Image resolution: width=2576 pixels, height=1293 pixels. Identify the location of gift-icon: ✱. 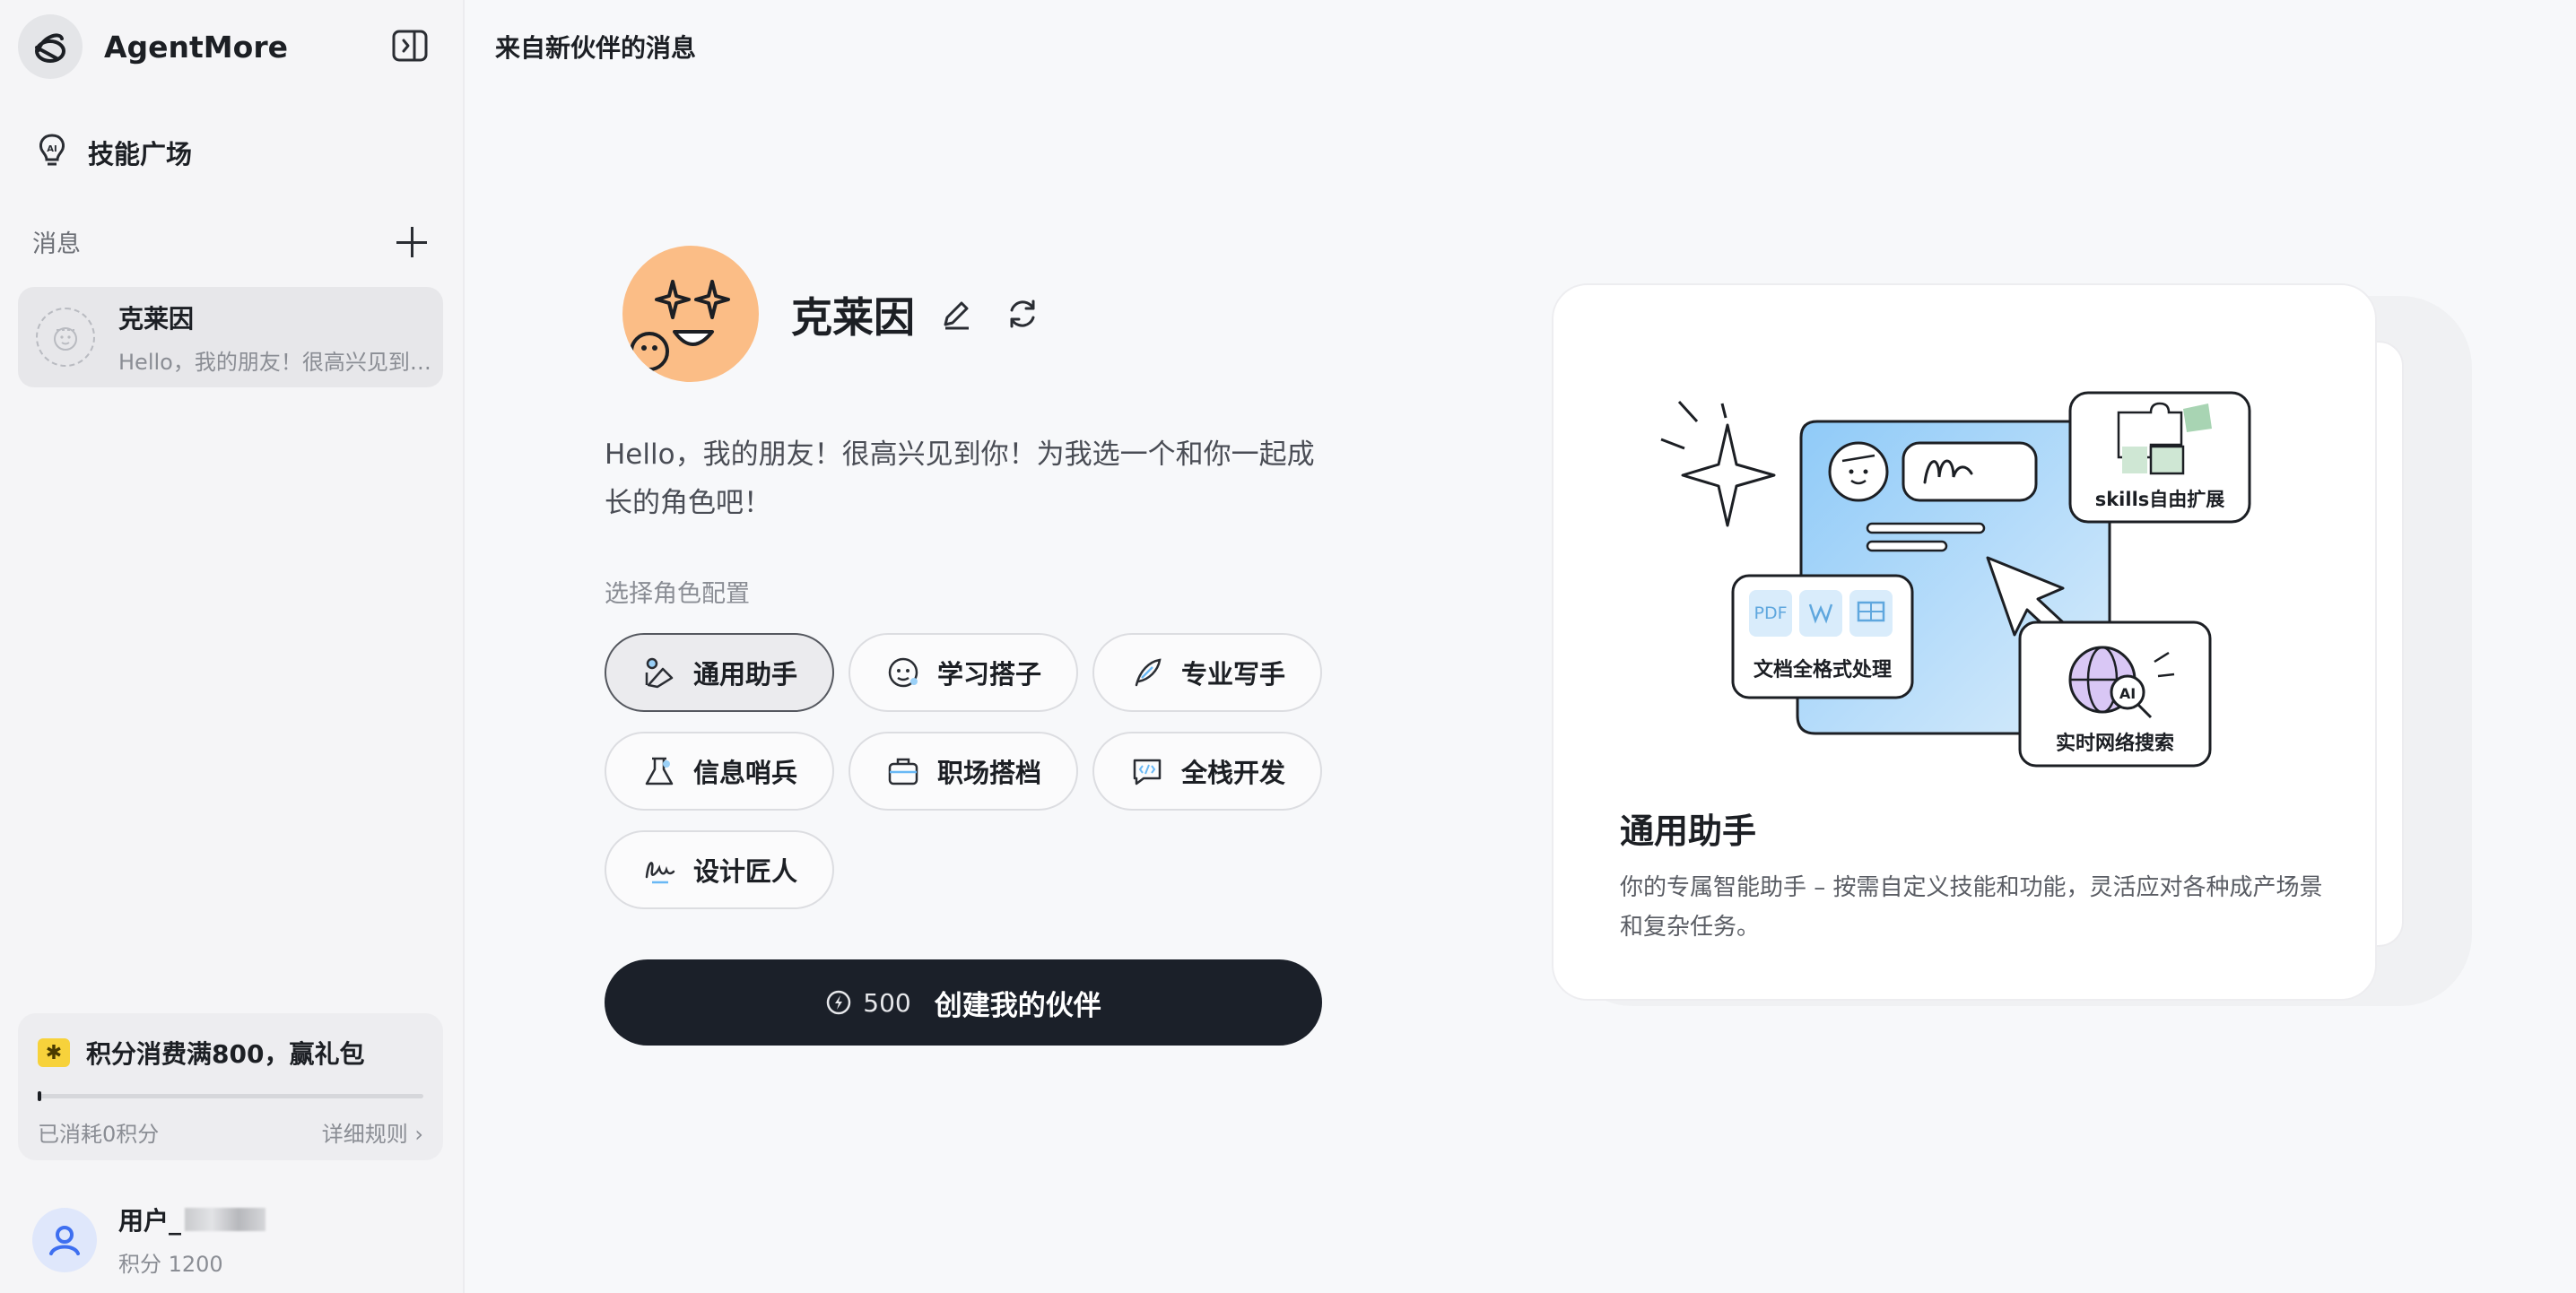
(54, 1052).